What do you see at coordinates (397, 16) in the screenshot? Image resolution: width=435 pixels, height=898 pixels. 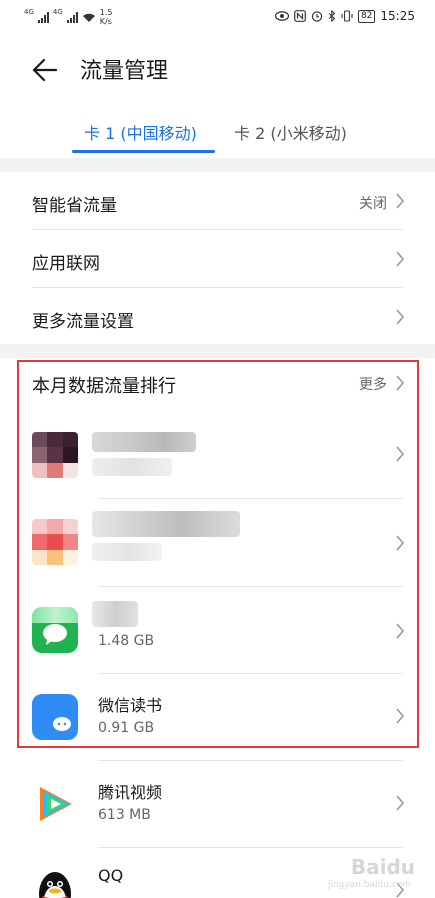 I see `clock: 15:25` at bounding box center [397, 16].